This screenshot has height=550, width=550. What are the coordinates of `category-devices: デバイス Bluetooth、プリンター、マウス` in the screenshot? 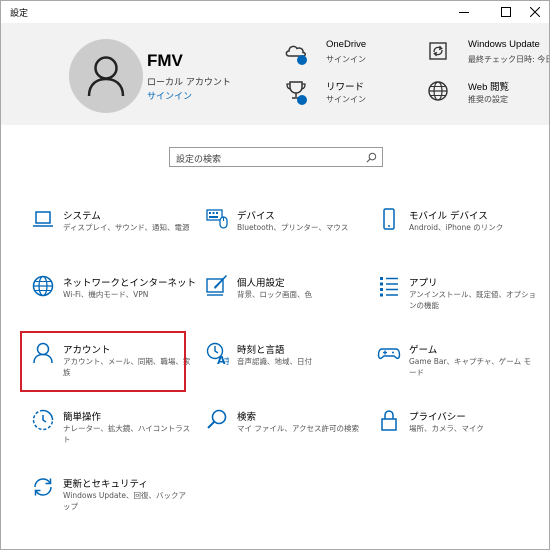 It's located at (278, 235).